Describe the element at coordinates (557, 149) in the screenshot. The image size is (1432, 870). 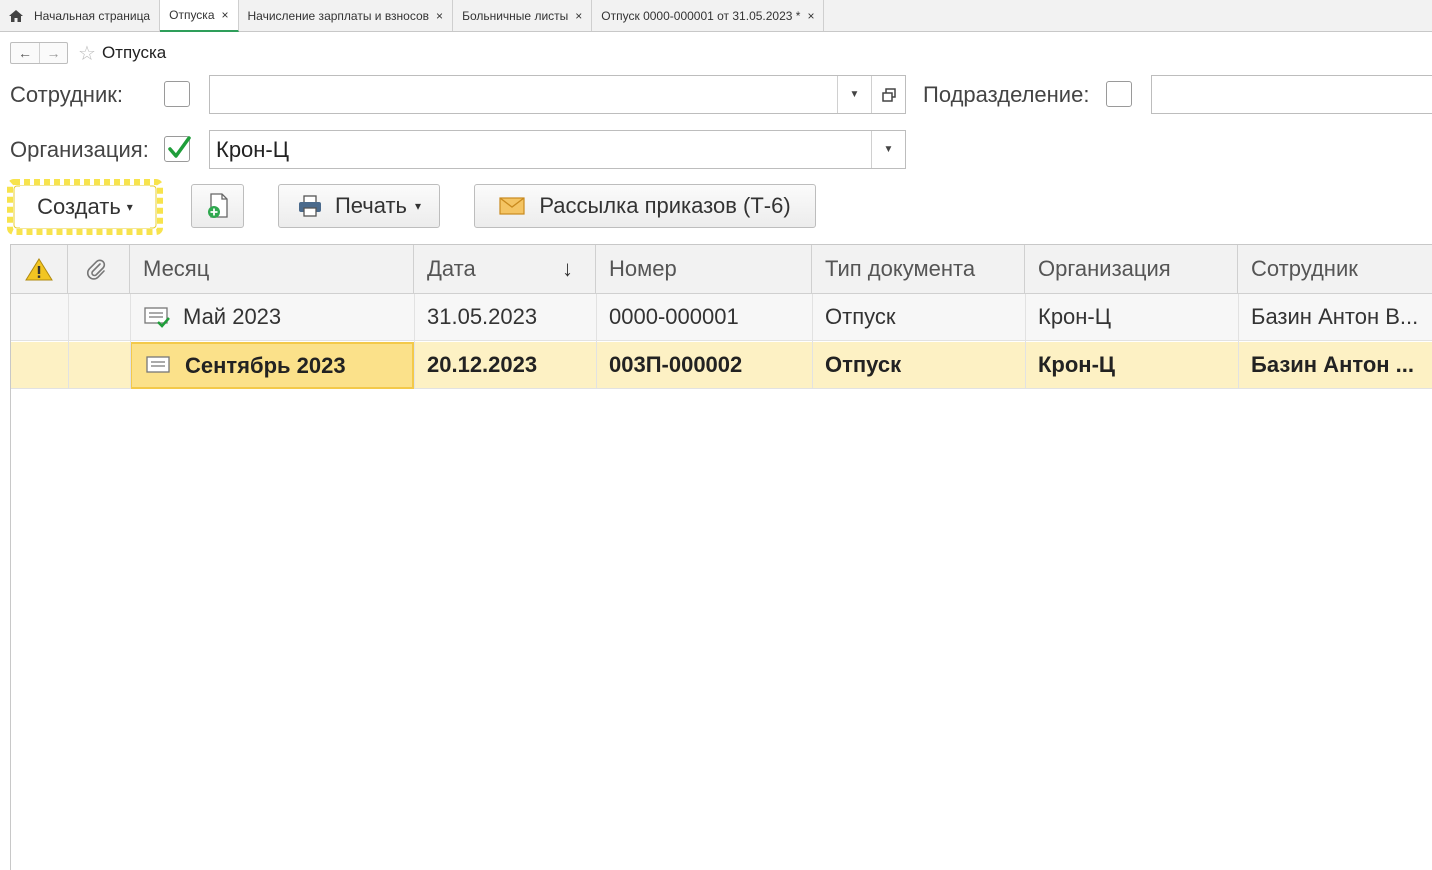
I see `organization-field: Крон-Ц ▼` at that location.